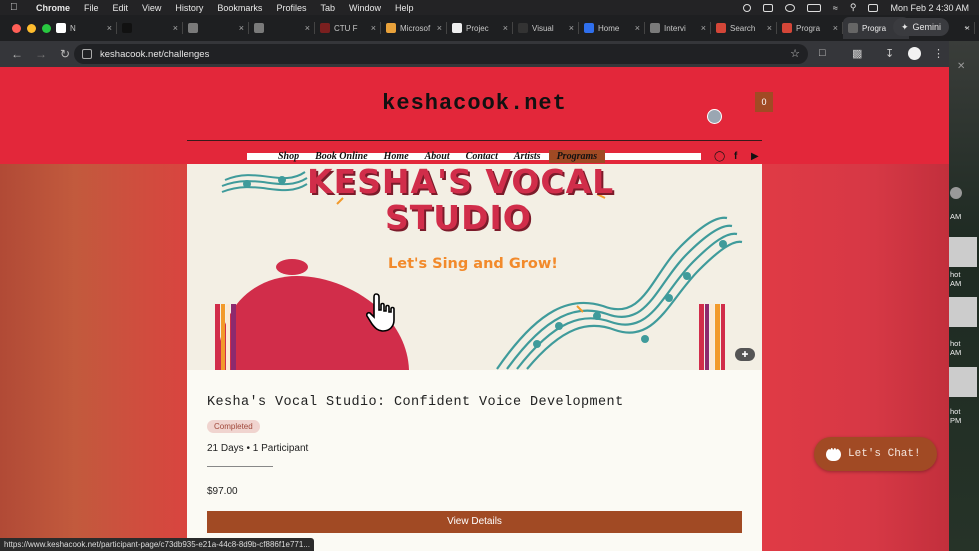 Image resolution: width=979 pixels, height=551 pixels. I want to click on gemini-button: ✦ Gemini, so click(920, 27).